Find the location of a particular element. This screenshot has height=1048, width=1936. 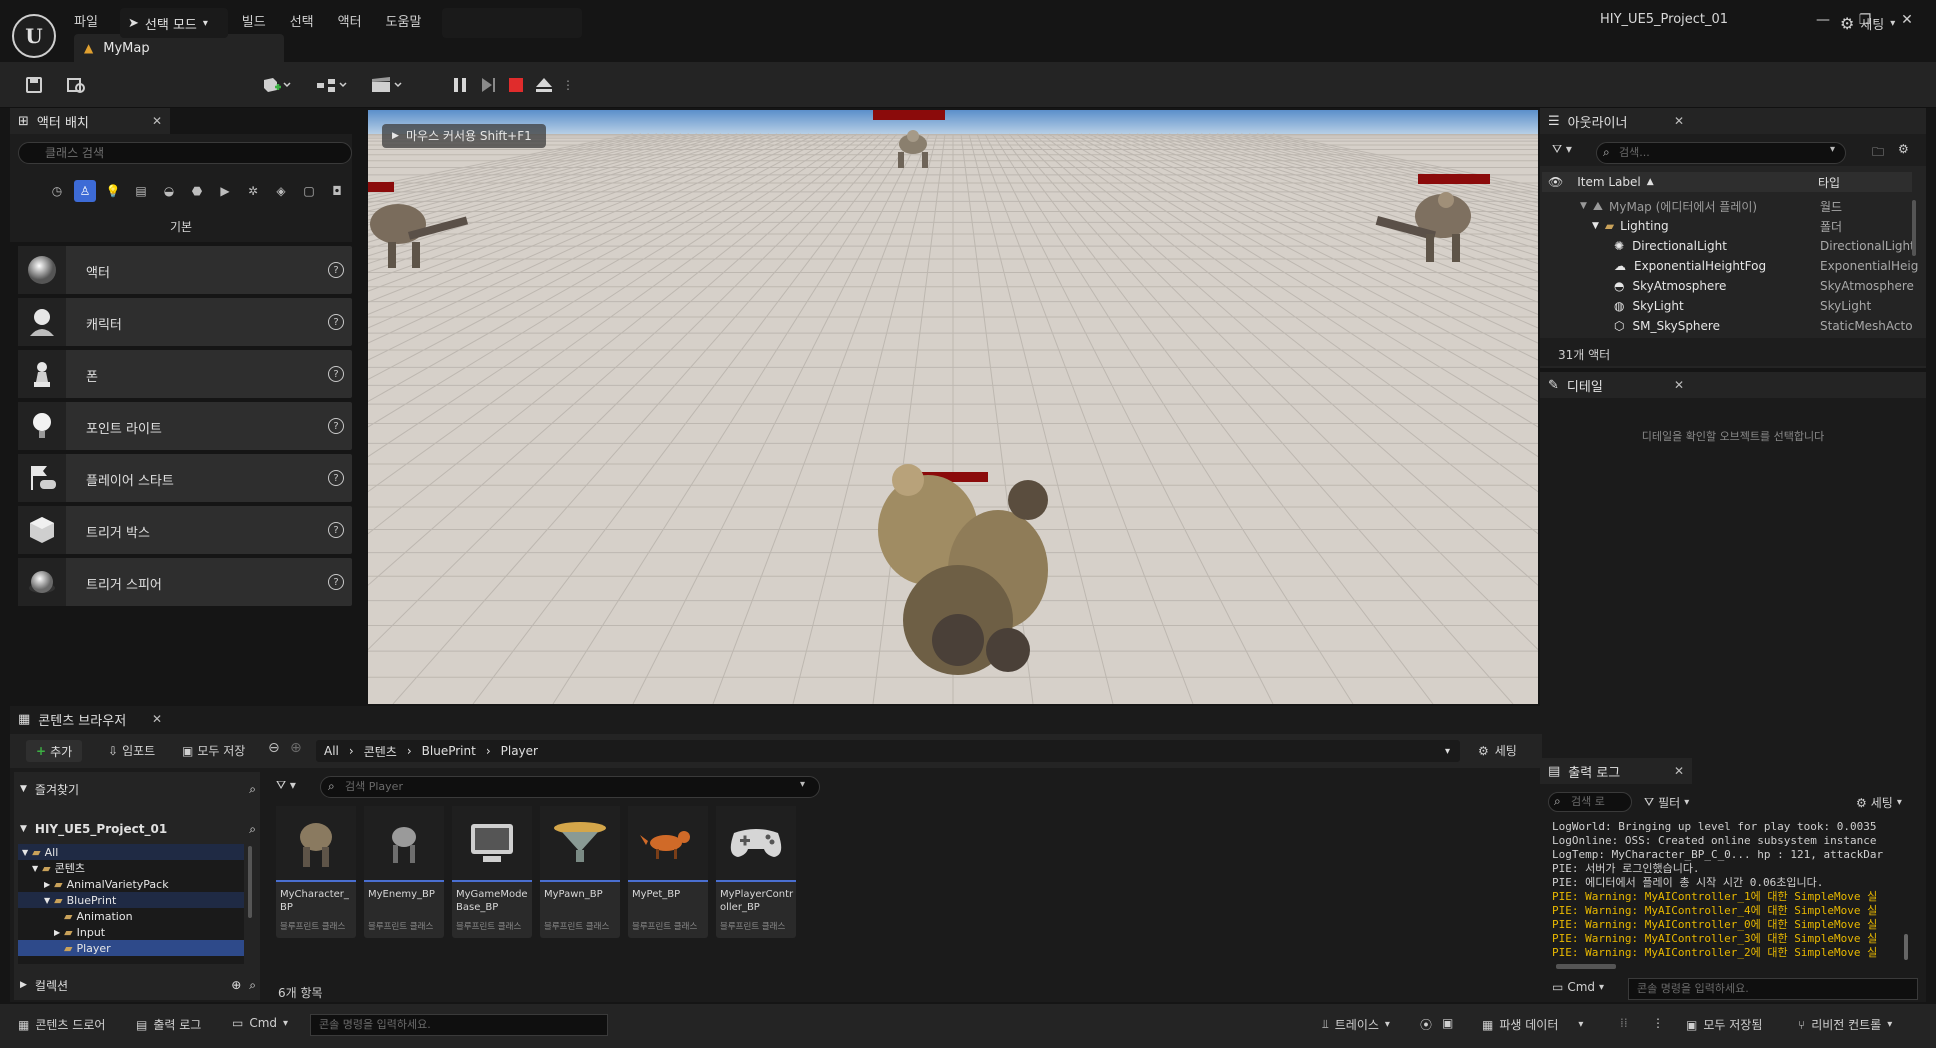

asset-tile: MyPawn_BP 블루프린트 클래스 is located at coordinates (580, 872).